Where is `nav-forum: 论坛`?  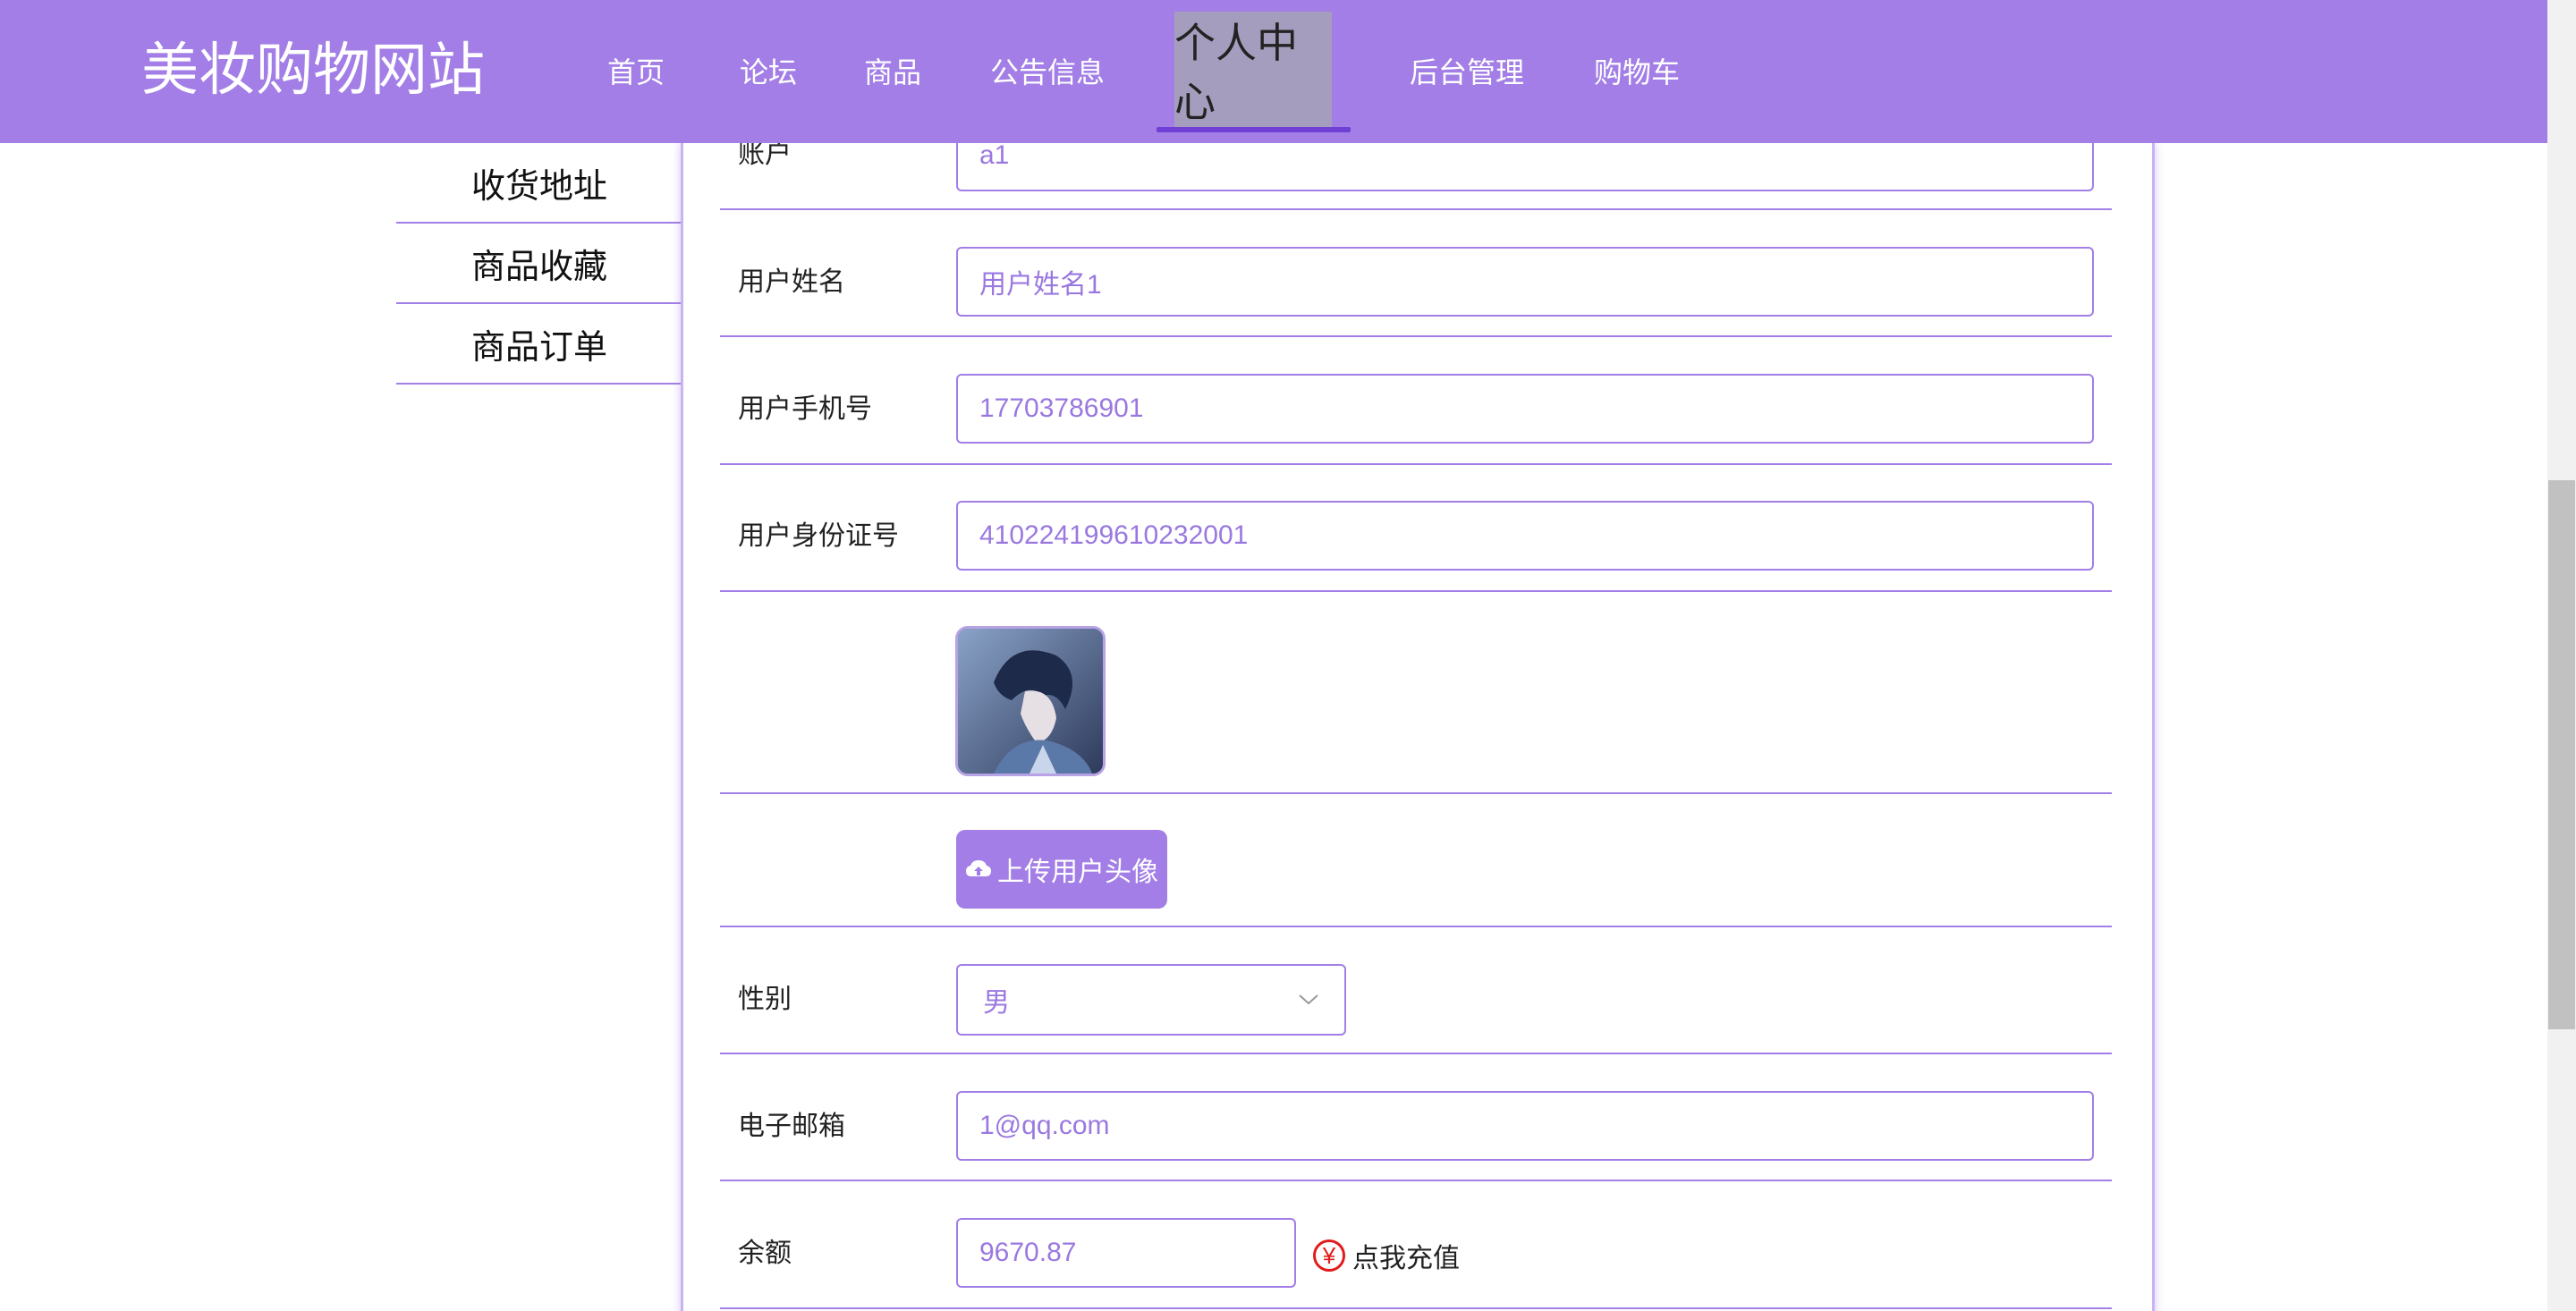 nav-forum: 论坛 is located at coordinates (768, 72).